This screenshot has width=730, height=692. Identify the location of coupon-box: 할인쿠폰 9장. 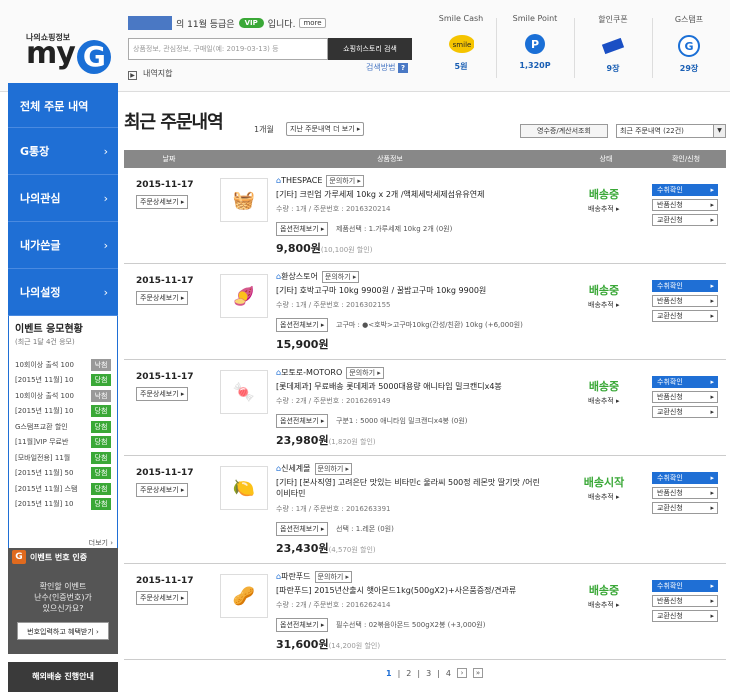
(613, 44).